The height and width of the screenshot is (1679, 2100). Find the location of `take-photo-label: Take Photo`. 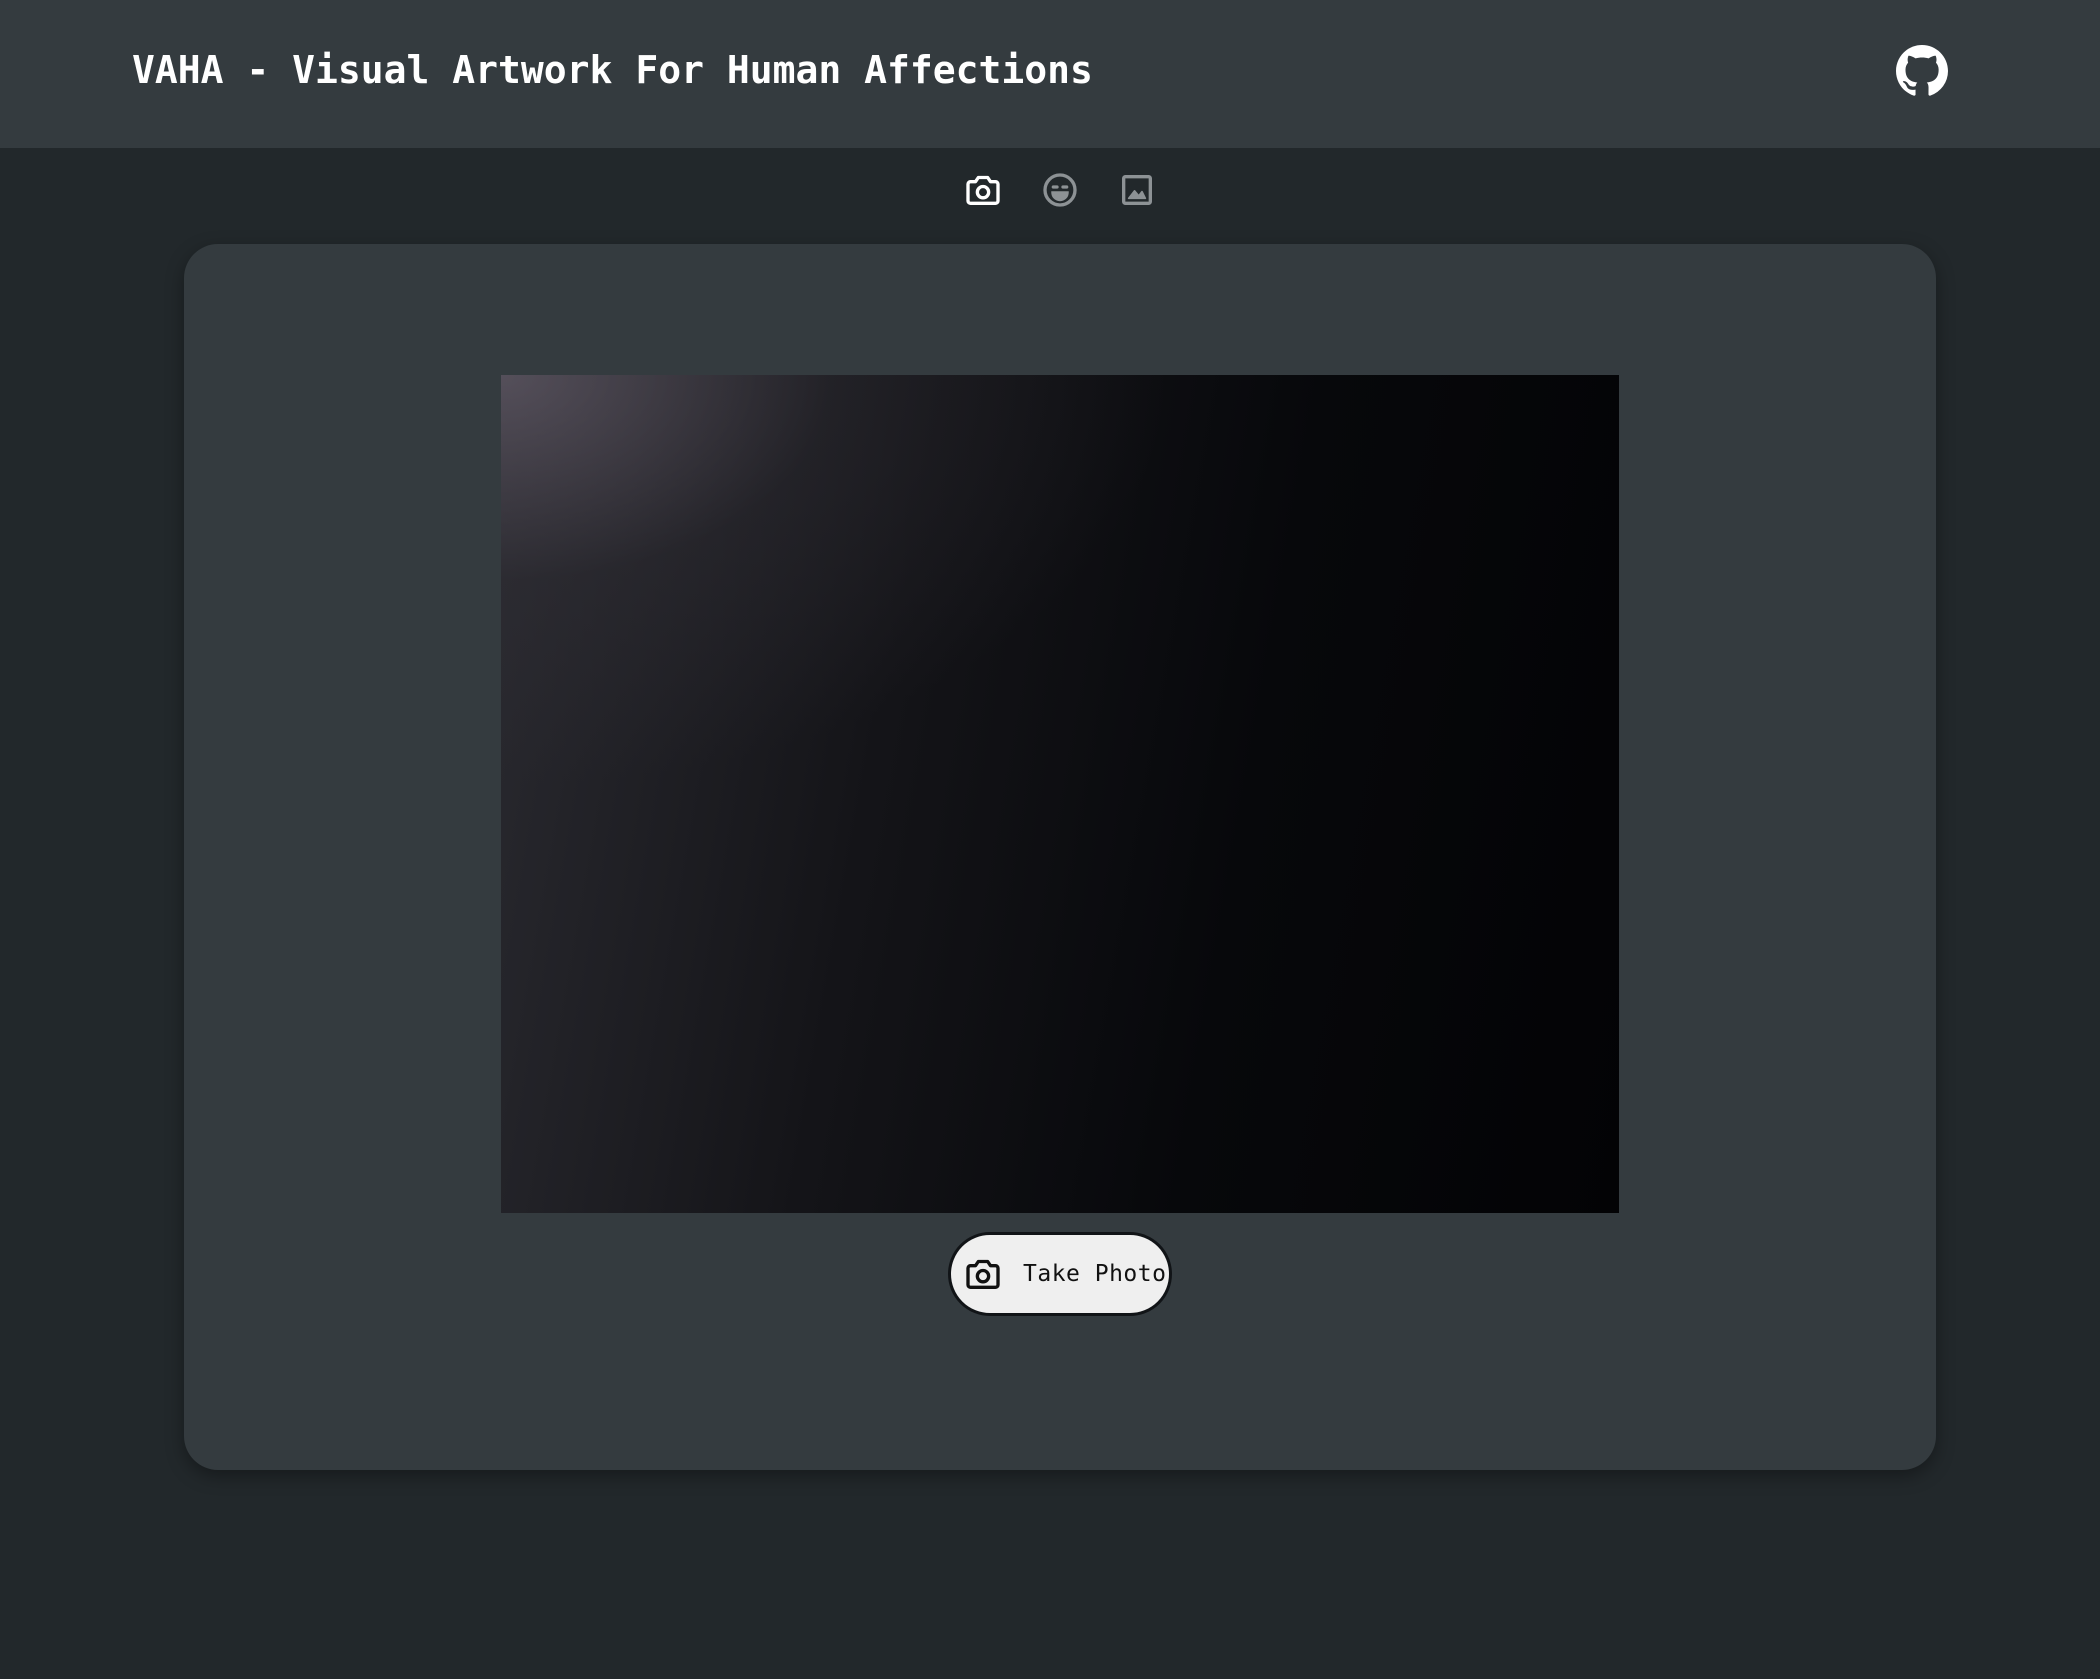

take-photo-label: Take Photo is located at coordinates (1095, 1274).